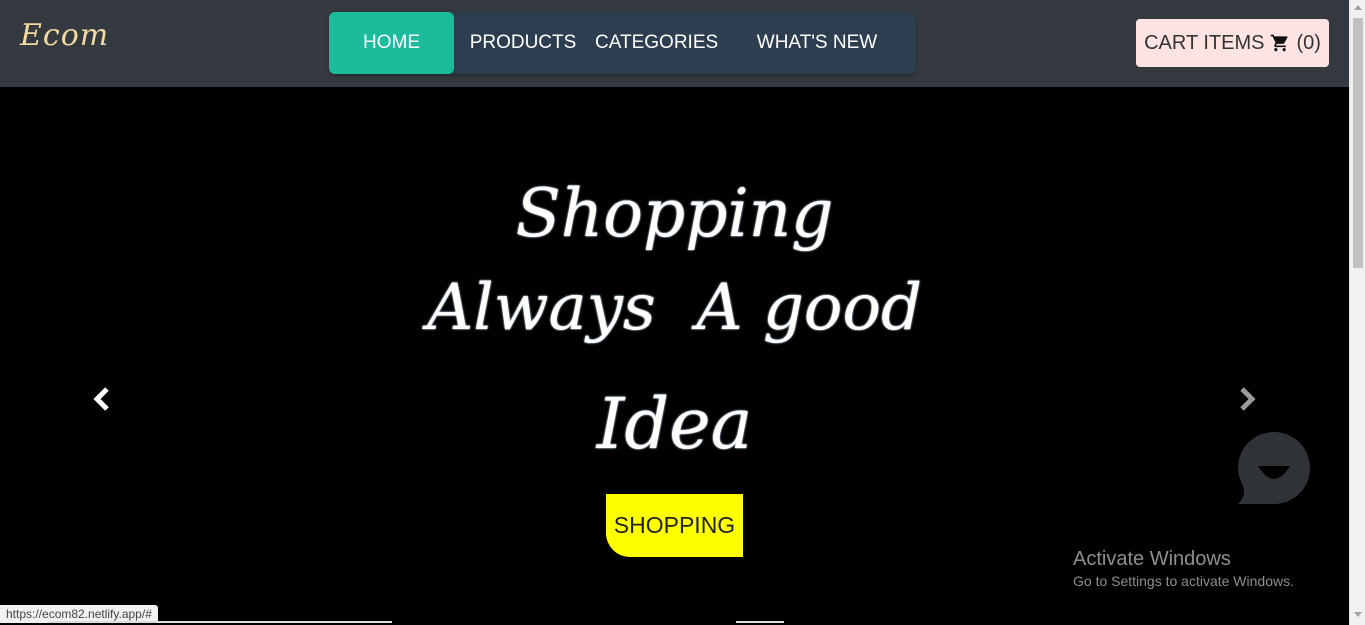  I want to click on hero-line-1: Shopping, so click(674, 213).